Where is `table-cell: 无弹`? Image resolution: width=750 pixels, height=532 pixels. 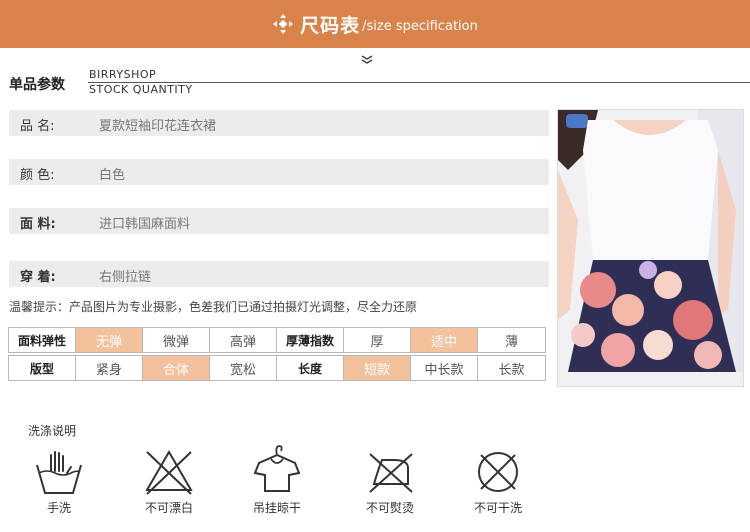
table-cell: 无弹 is located at coordinates (109, 340).